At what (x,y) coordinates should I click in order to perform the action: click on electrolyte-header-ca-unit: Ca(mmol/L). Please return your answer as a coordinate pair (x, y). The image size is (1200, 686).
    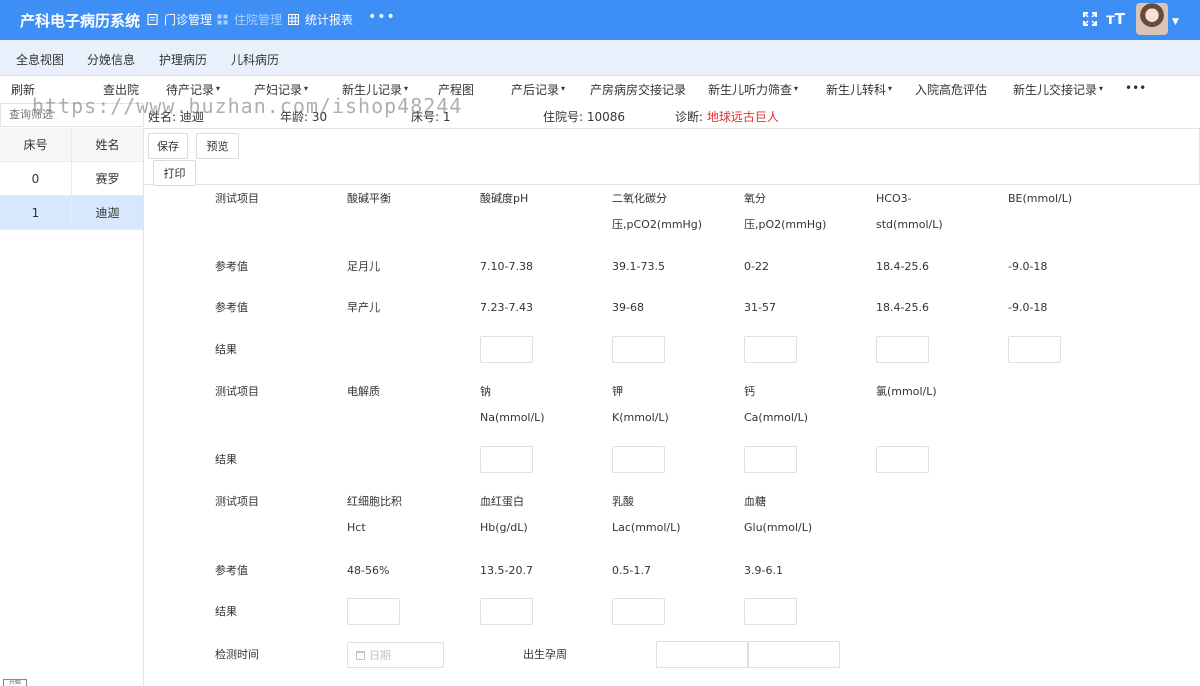
    Looking at the image, I should click on (776, 417).